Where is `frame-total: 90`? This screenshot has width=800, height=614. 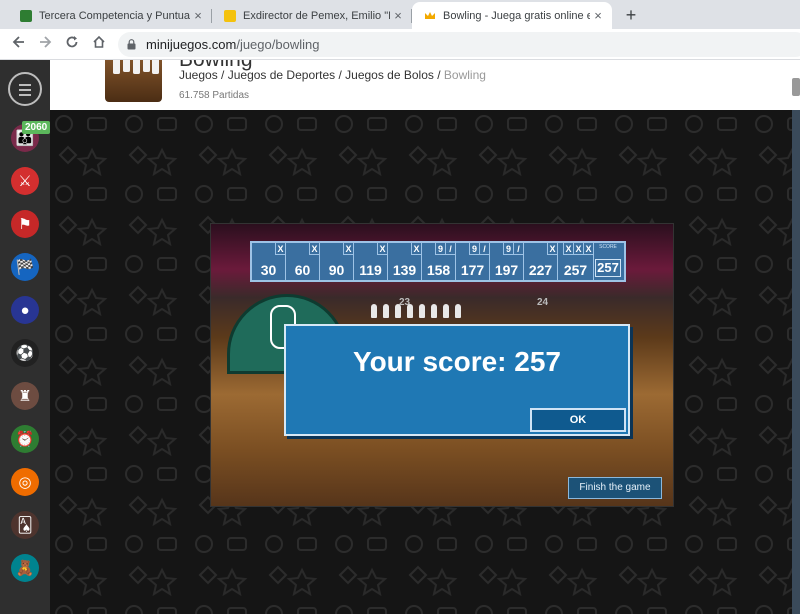 frame-total: 90 is located at coordinates (336, 270).